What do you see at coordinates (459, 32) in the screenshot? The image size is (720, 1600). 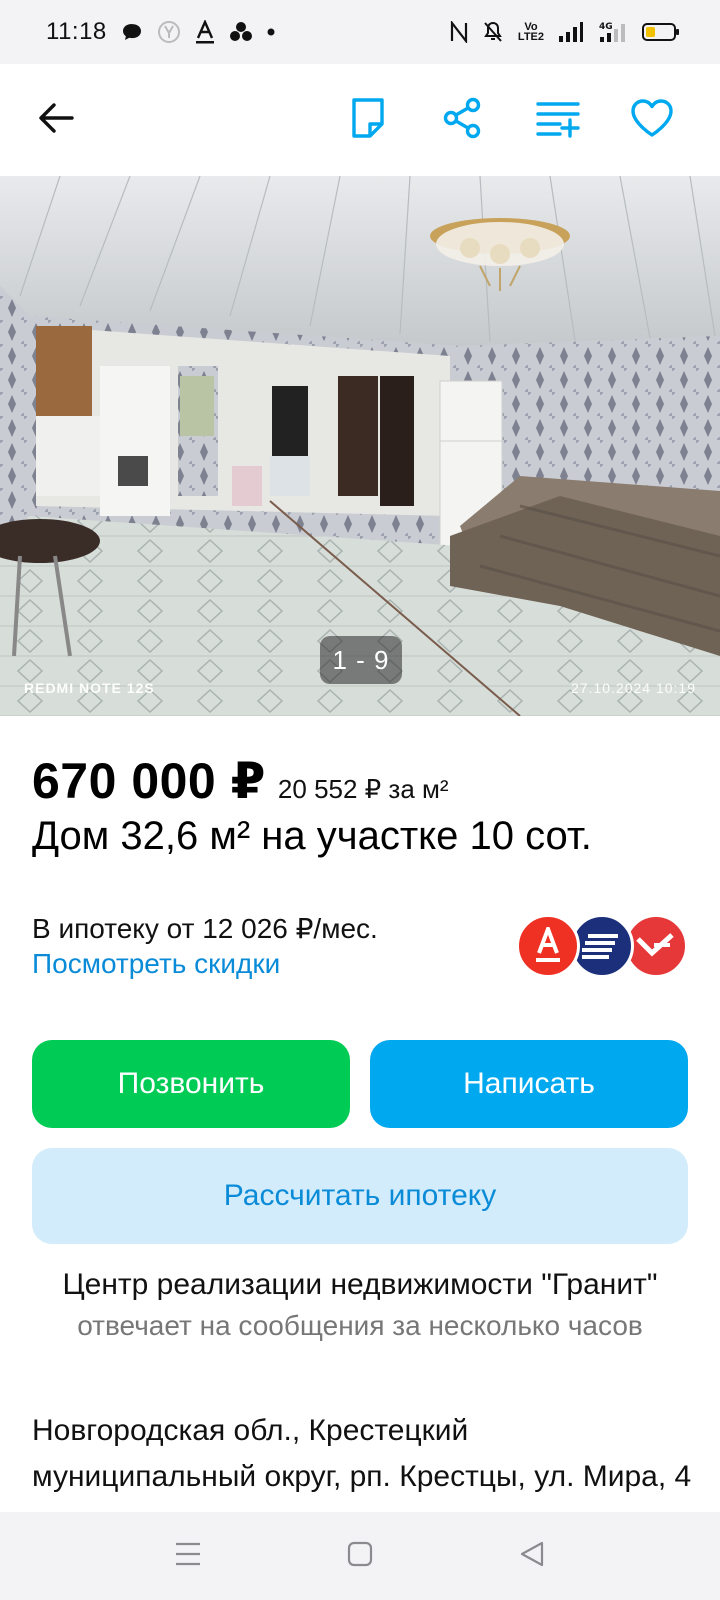 I see `nfc-icon` at bounding box center [459, 32].